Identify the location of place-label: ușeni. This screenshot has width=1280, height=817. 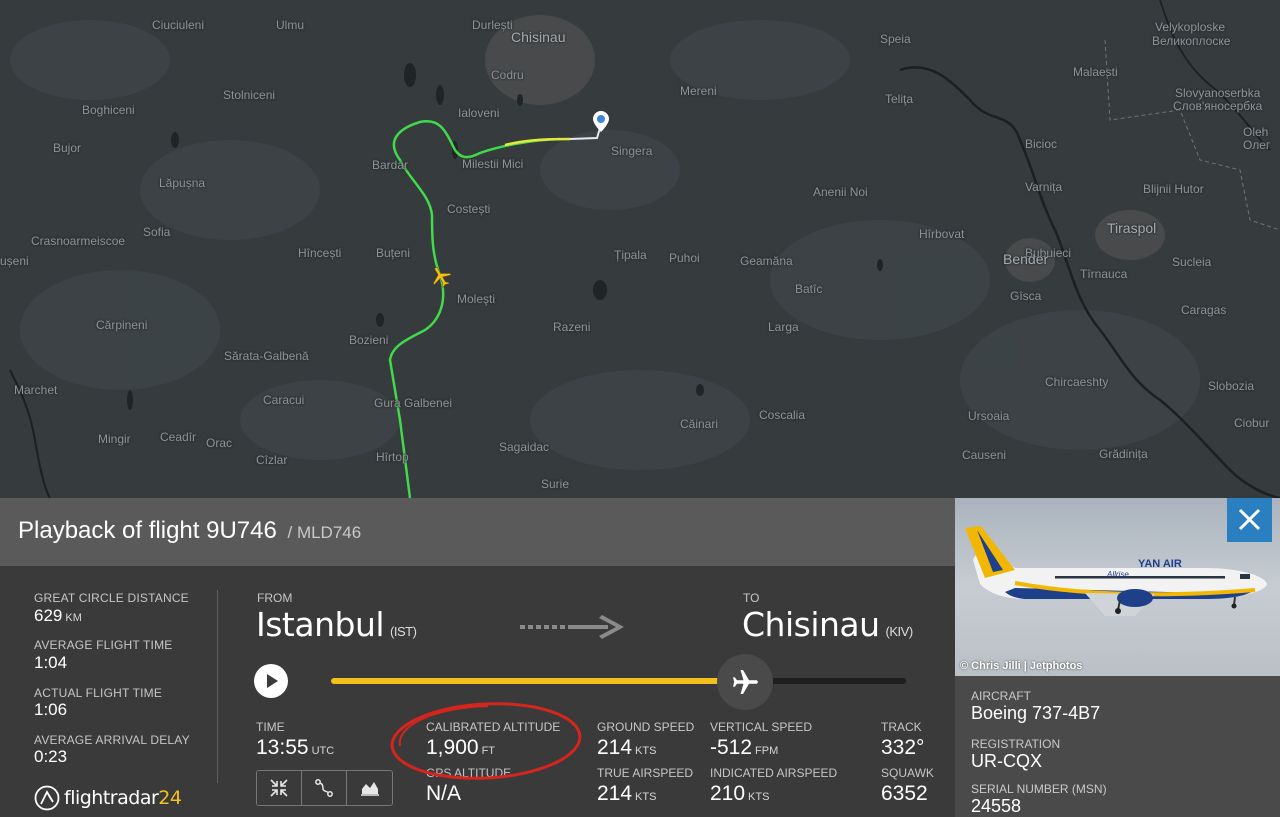
(14, 261).